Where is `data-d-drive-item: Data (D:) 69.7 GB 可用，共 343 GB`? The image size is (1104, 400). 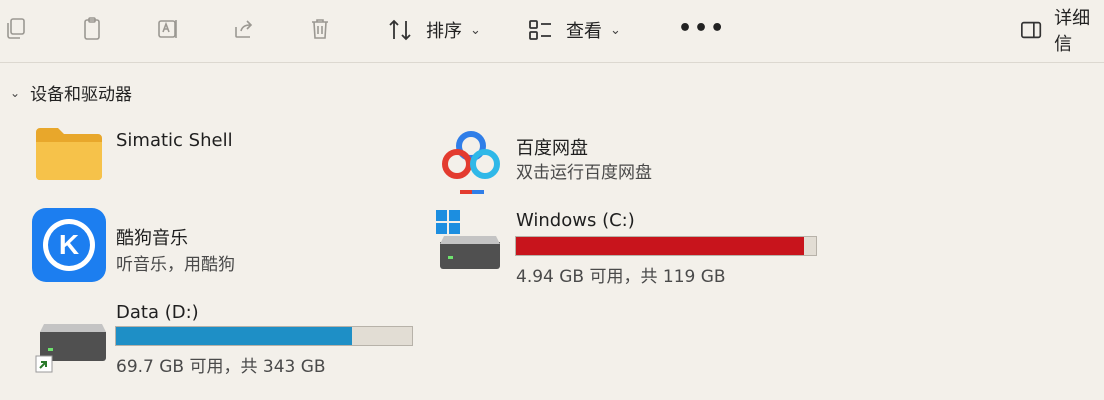
data-d-drive-item: Data (D:) 69.7 GB 可用，共 343 GB is located at coordinates (230, 341).